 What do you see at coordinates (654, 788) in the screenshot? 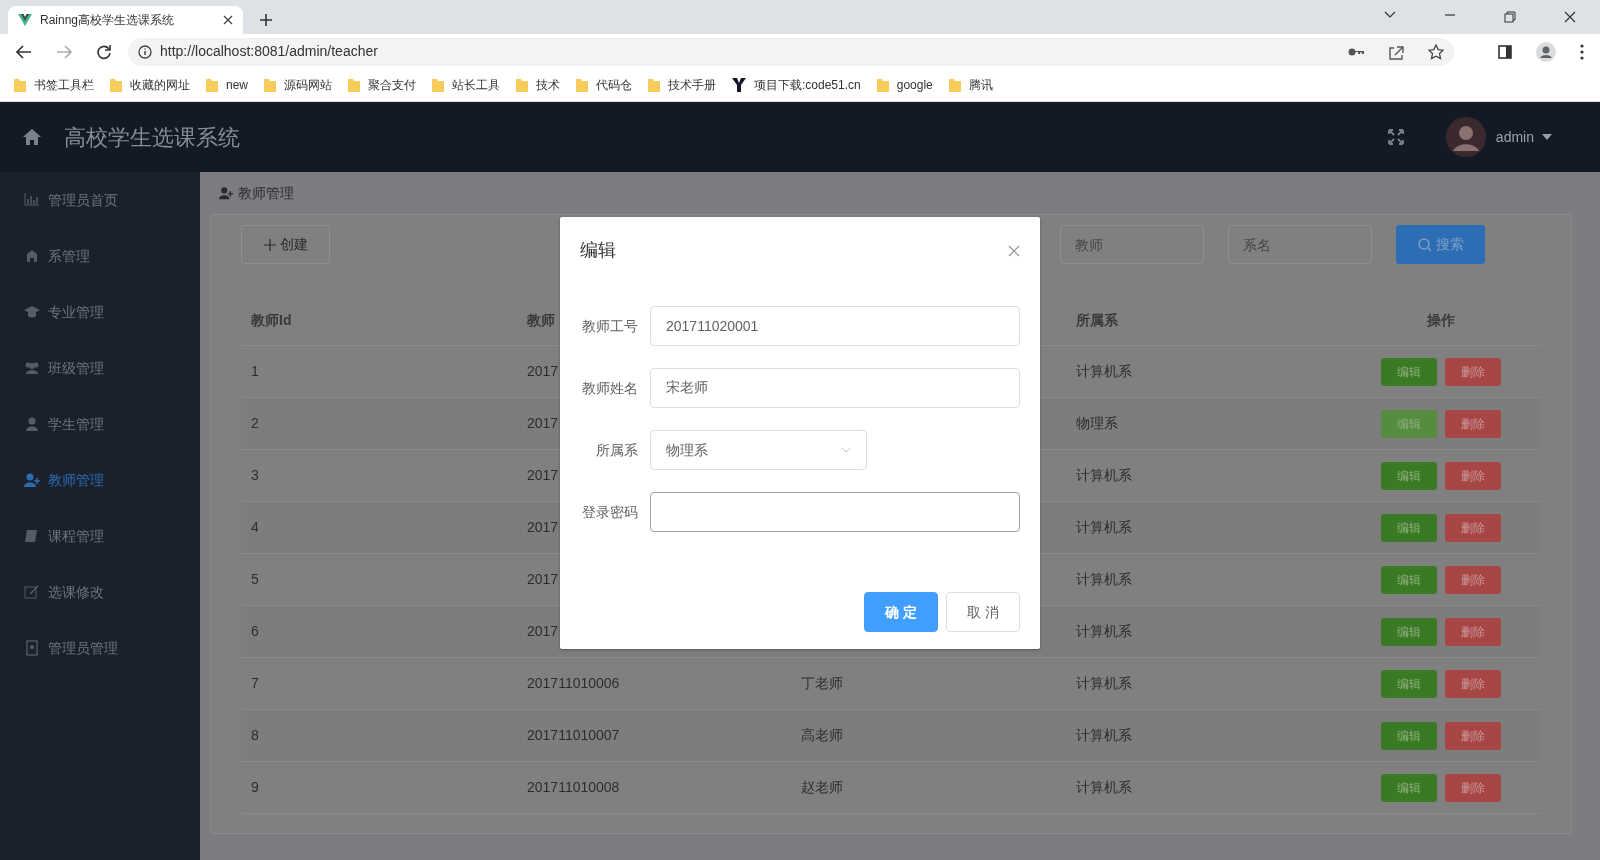
I see `table-cell: 201711010008` at bounding box center [654, 788].